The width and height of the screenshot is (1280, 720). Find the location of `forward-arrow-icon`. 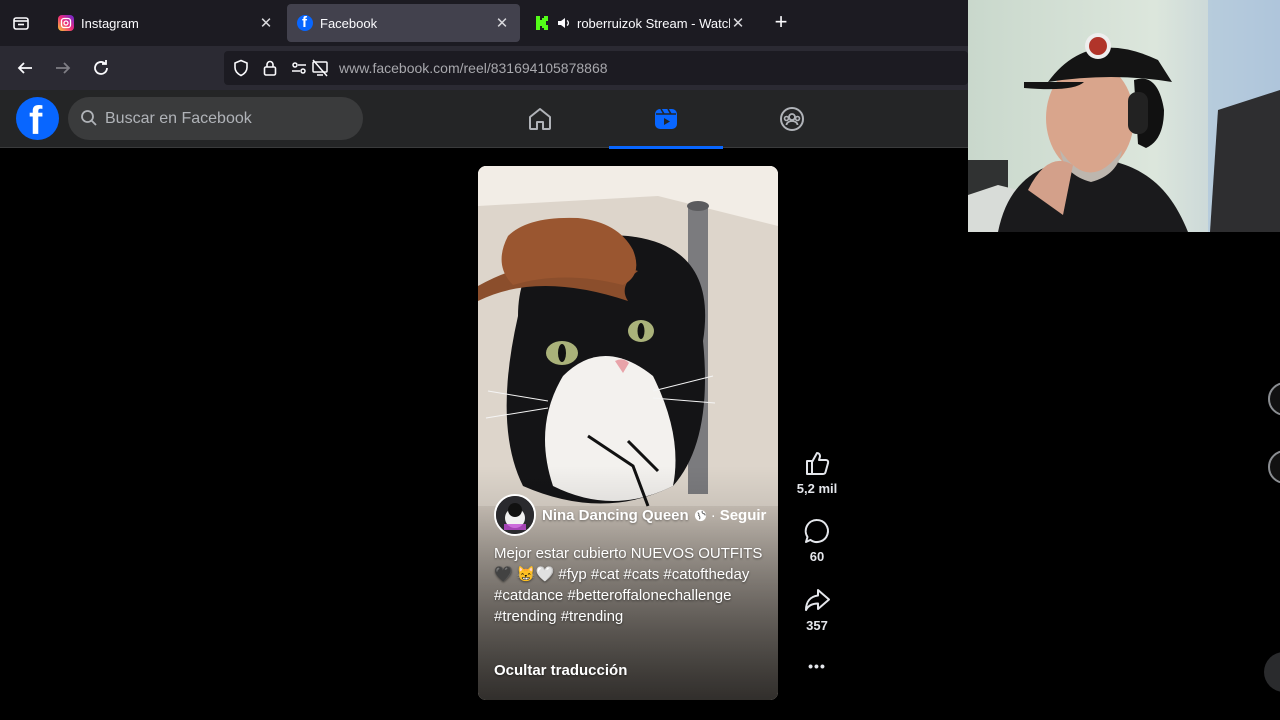

forward-arrow-icon is located at coordinates (63, 68).